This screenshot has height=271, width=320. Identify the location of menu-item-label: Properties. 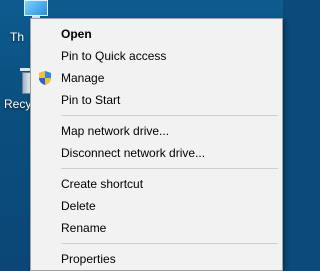
(88, 259).